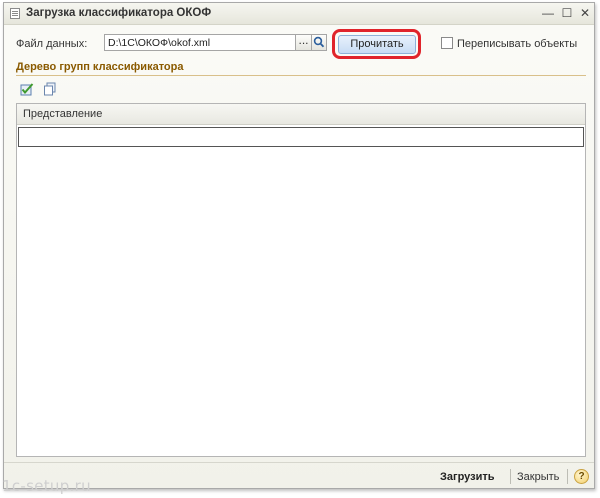  I want to click on group-divider, so click(301, 75).